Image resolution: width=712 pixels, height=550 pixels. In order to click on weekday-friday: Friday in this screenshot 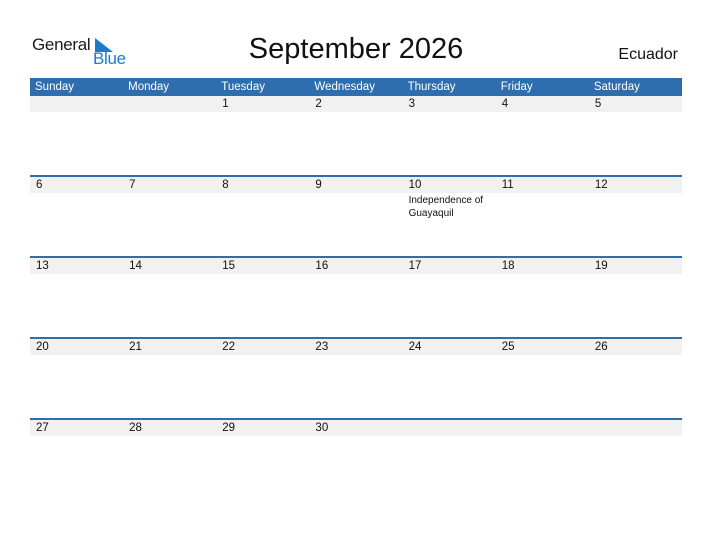, I will do `click(516, 87)`.